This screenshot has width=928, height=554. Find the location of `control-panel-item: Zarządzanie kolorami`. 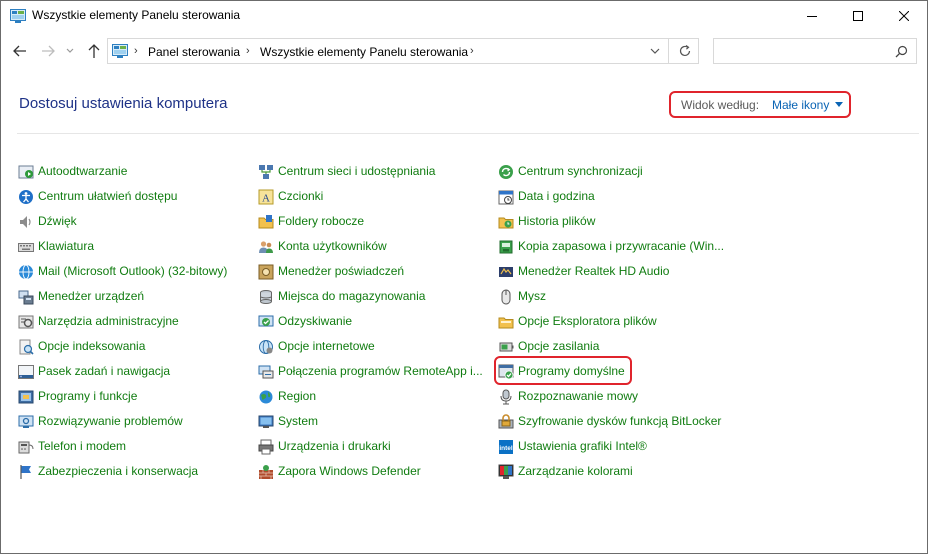

control-panel-item: Zarządzanie kolorami is located at coordinates (617, 472).